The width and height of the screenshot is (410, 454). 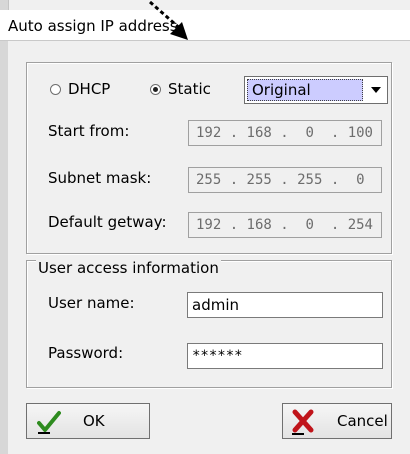 What do you see at coordinates (100, 178) in the screenshot?
I see `subnet-mask-label: Subnet mask:` at bounding box center [100, 178].